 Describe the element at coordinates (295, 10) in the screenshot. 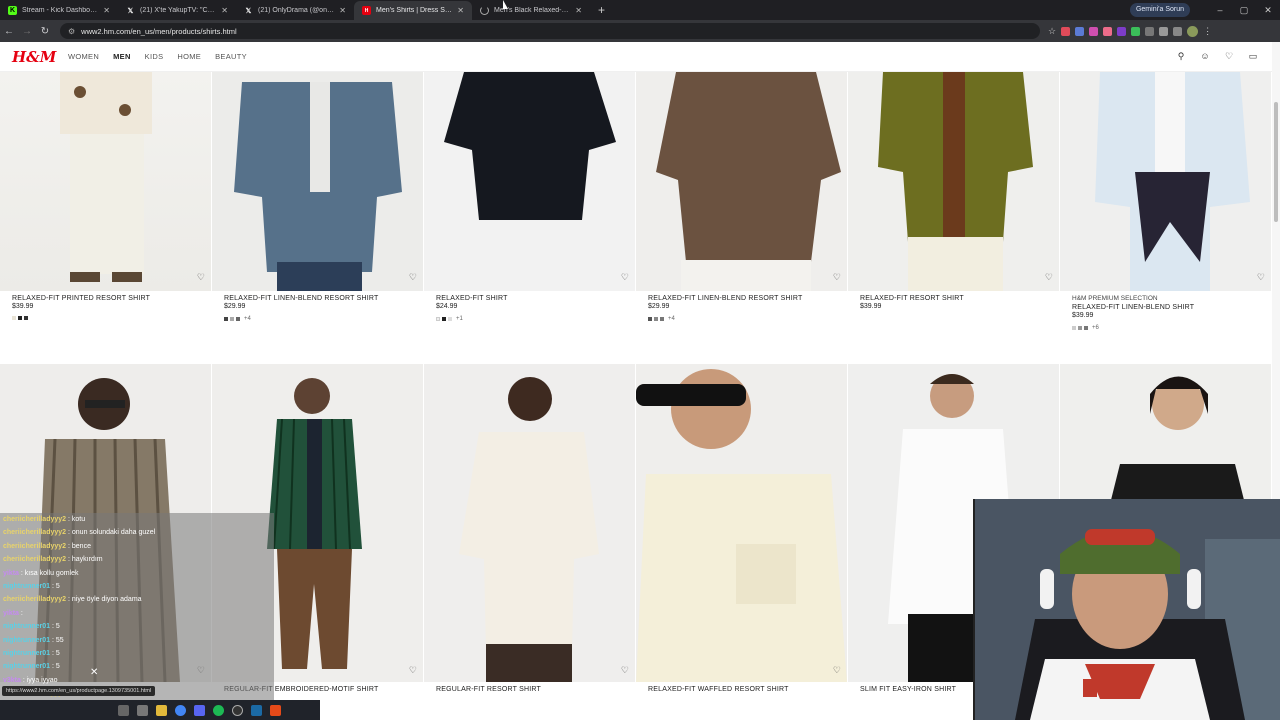

I see `browser-tab: 𝕏 (21) OnlyDrama (@onlydrama) ✕` at that location.